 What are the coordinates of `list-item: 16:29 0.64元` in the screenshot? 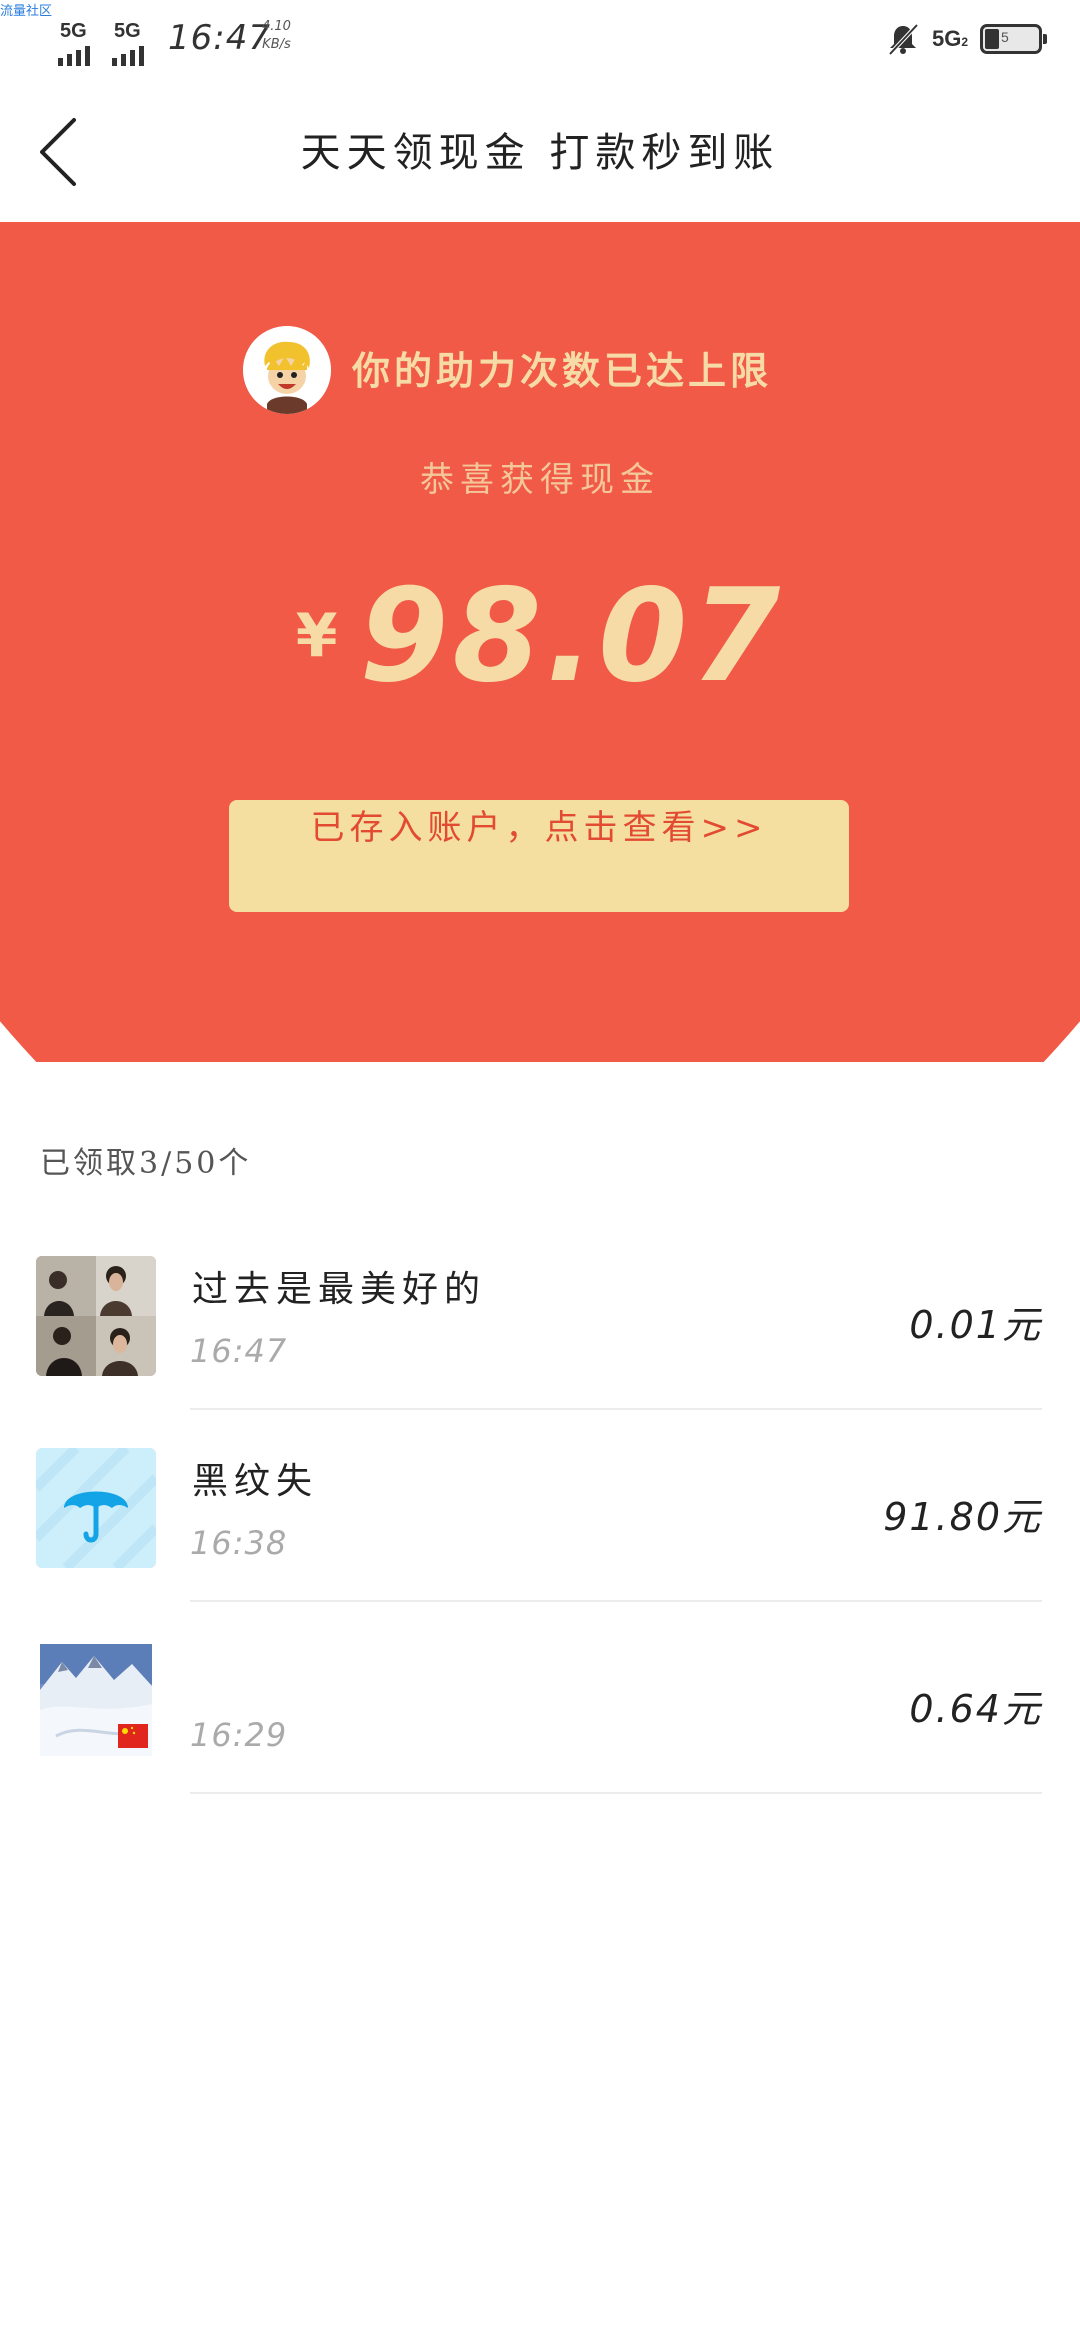 It's located at (540, 1735).